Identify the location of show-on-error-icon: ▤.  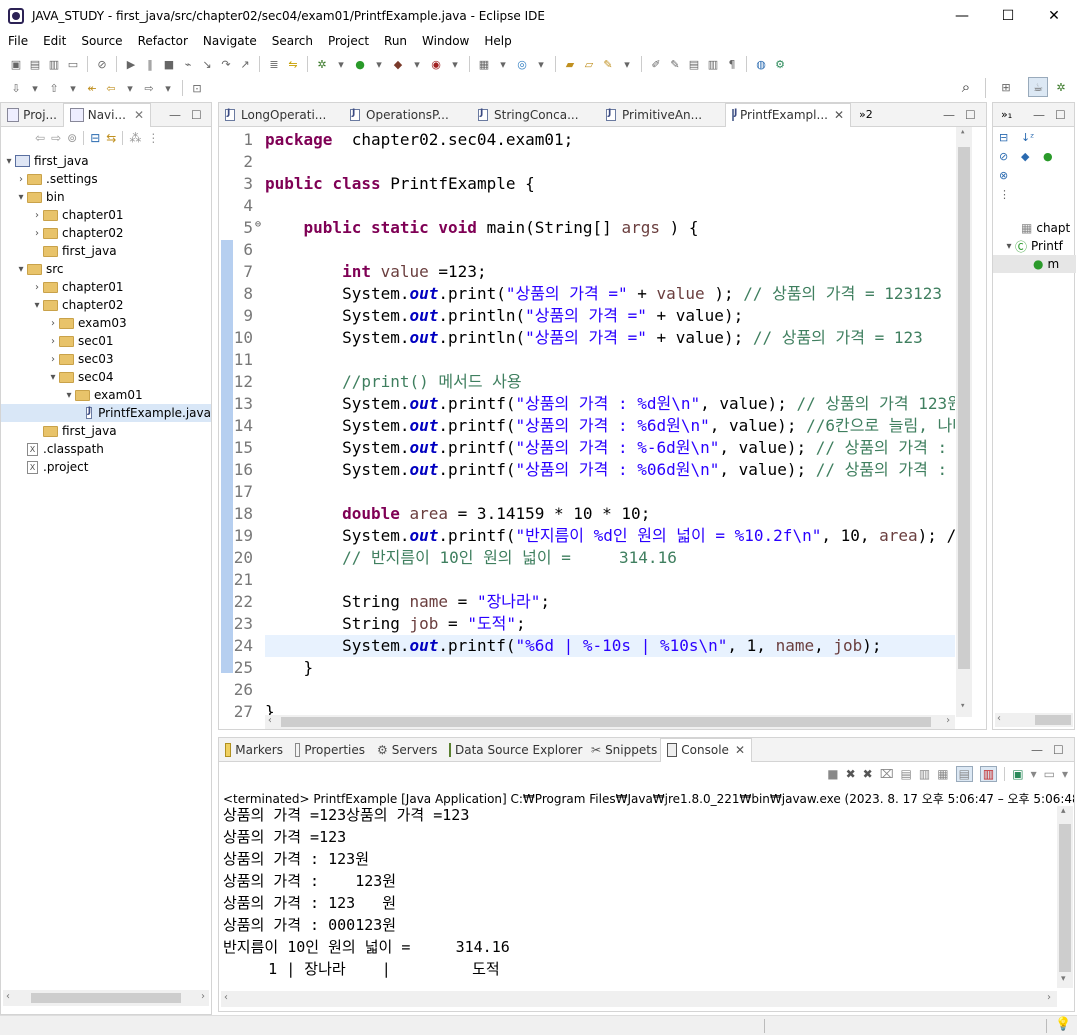
(964, 774).